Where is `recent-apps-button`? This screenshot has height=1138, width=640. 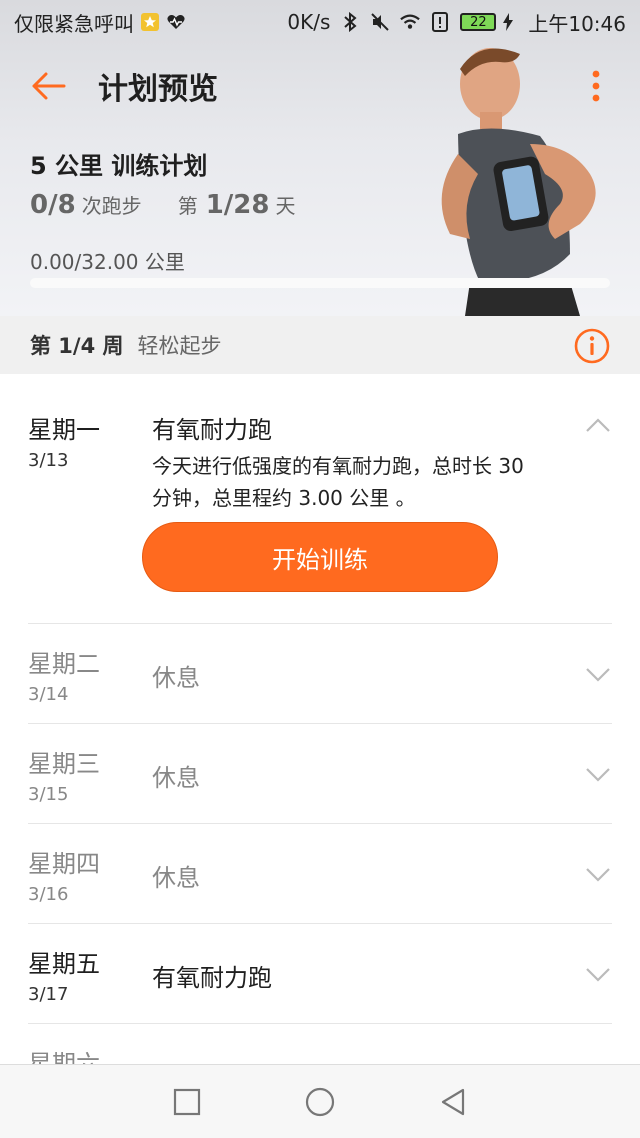 recent-apps-button is located at coordinates (187, 1102).